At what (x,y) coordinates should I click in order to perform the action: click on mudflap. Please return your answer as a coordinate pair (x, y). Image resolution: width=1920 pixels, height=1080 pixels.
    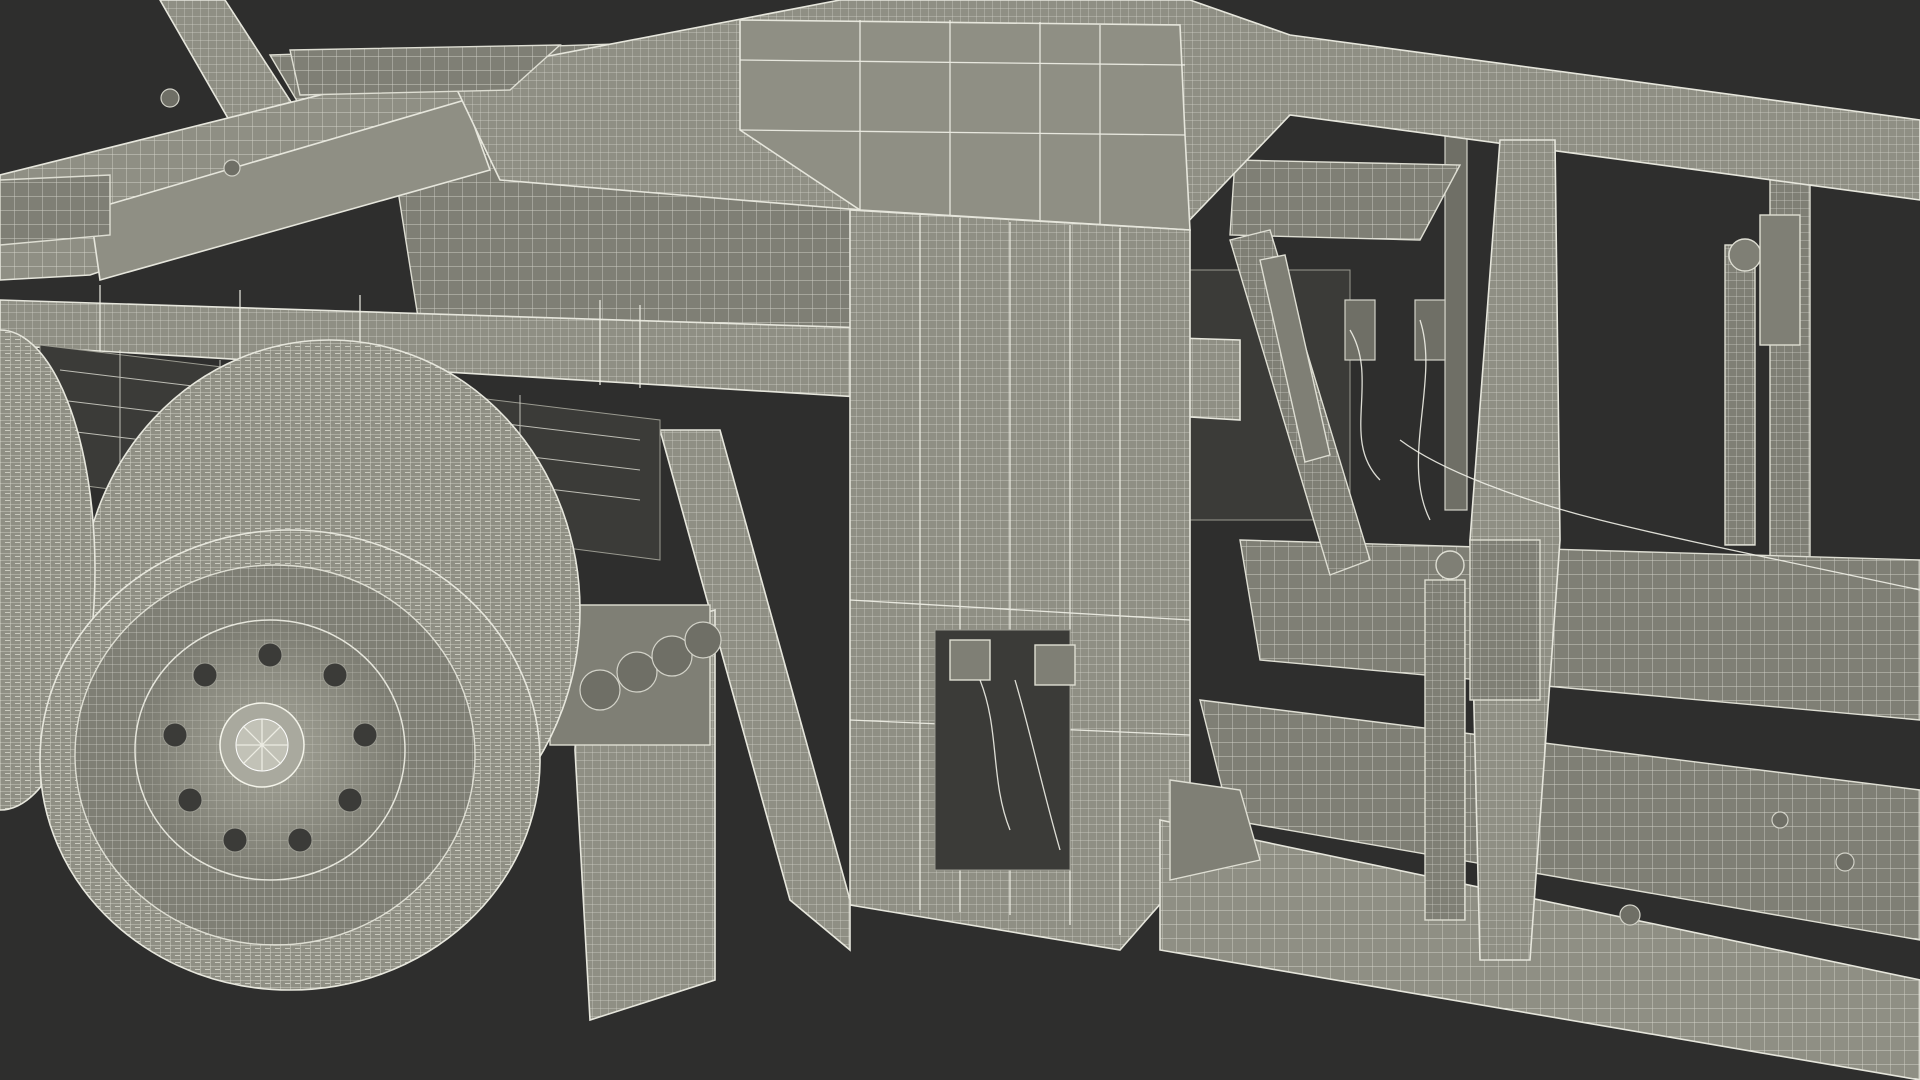
    Looking at the image, I should click on (635, 813).